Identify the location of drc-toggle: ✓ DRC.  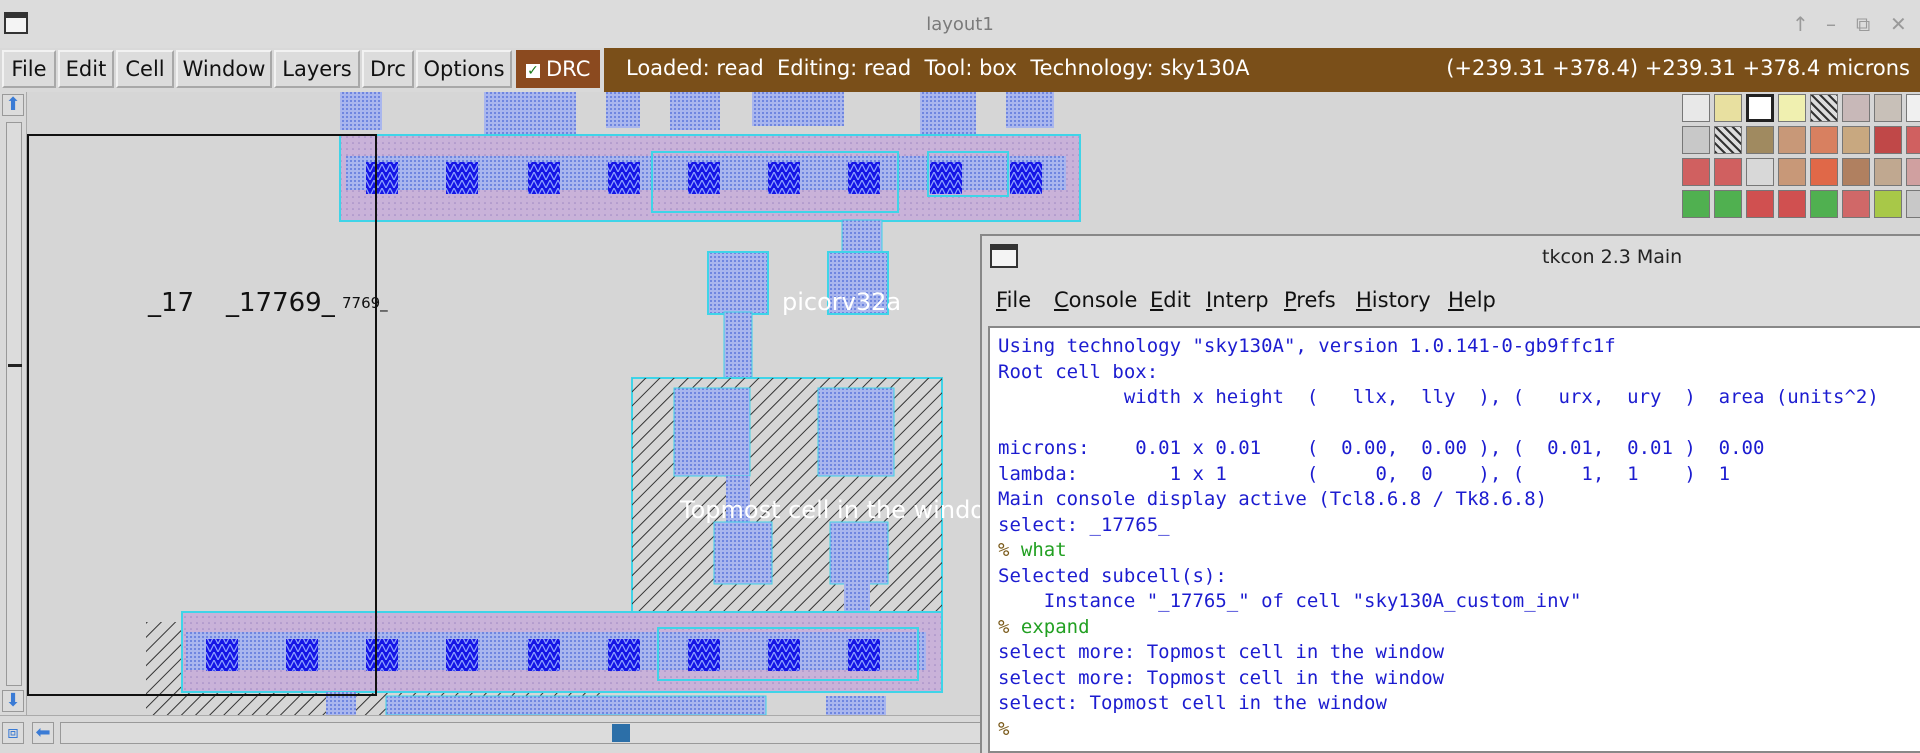
(558, 69).